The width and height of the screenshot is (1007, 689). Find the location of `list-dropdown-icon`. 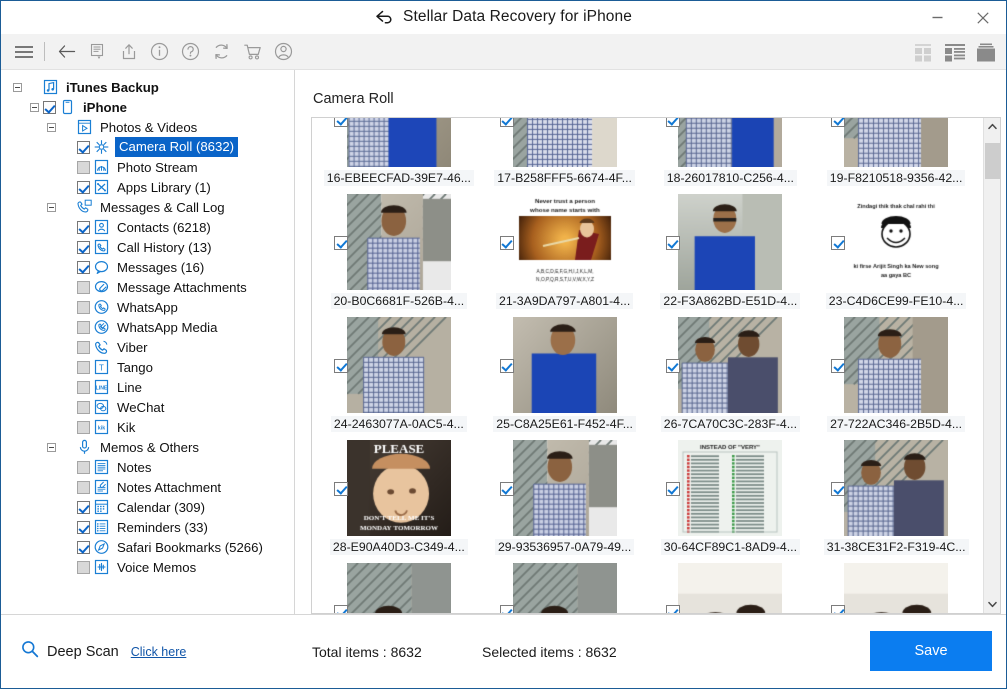

list-dropdown-icon is located at coordinates (97, 52).